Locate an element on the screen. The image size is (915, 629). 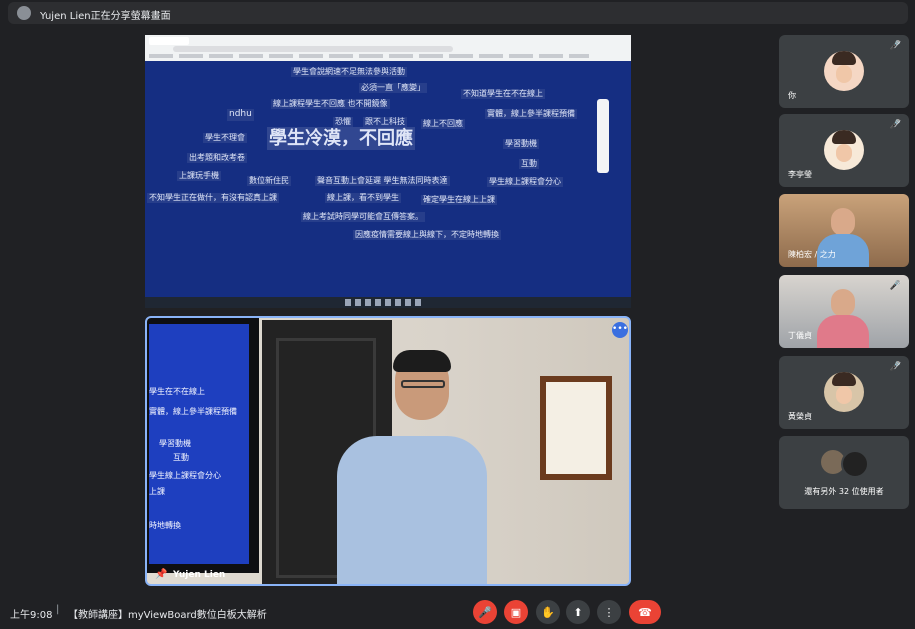
clock-time: 上午9:08 is located at coordinates (31, 615).